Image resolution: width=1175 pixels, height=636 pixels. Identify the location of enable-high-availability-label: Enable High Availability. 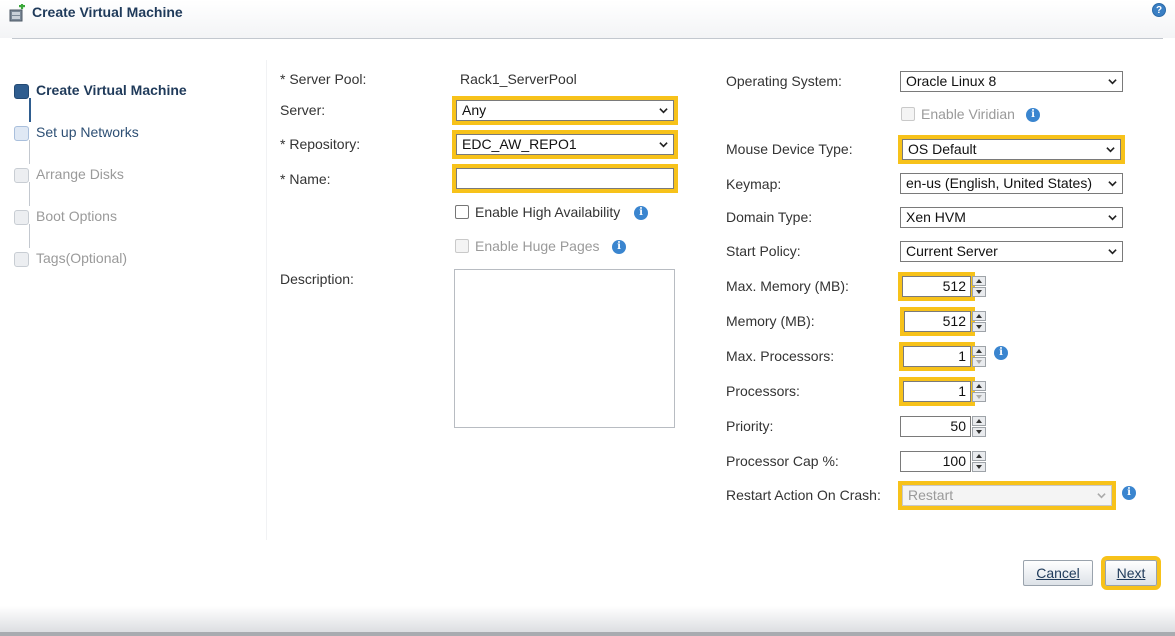
(548, 212).